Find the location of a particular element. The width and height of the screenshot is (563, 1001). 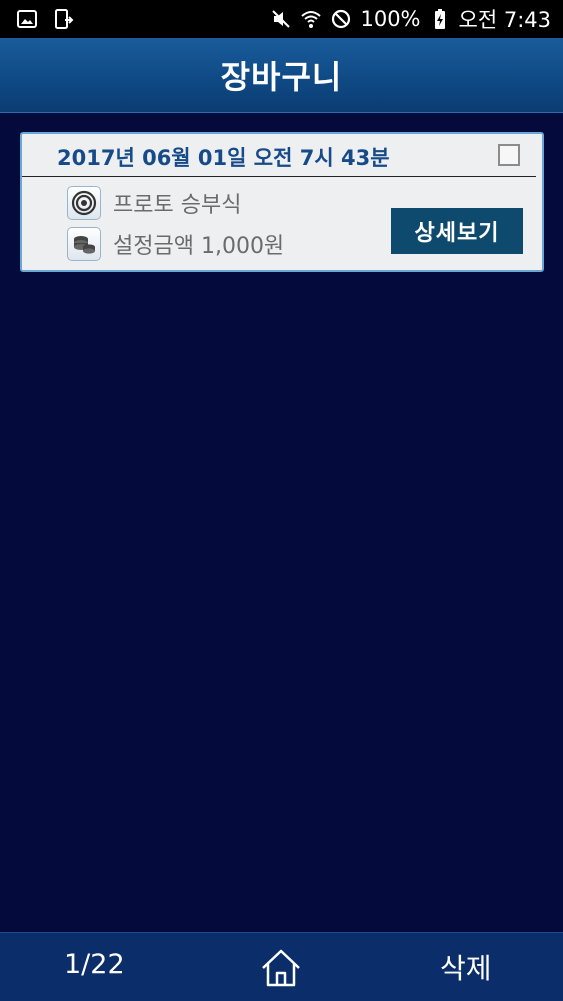

status-bar: 100% 오전 7:43 is located at coordinates (281, 19).